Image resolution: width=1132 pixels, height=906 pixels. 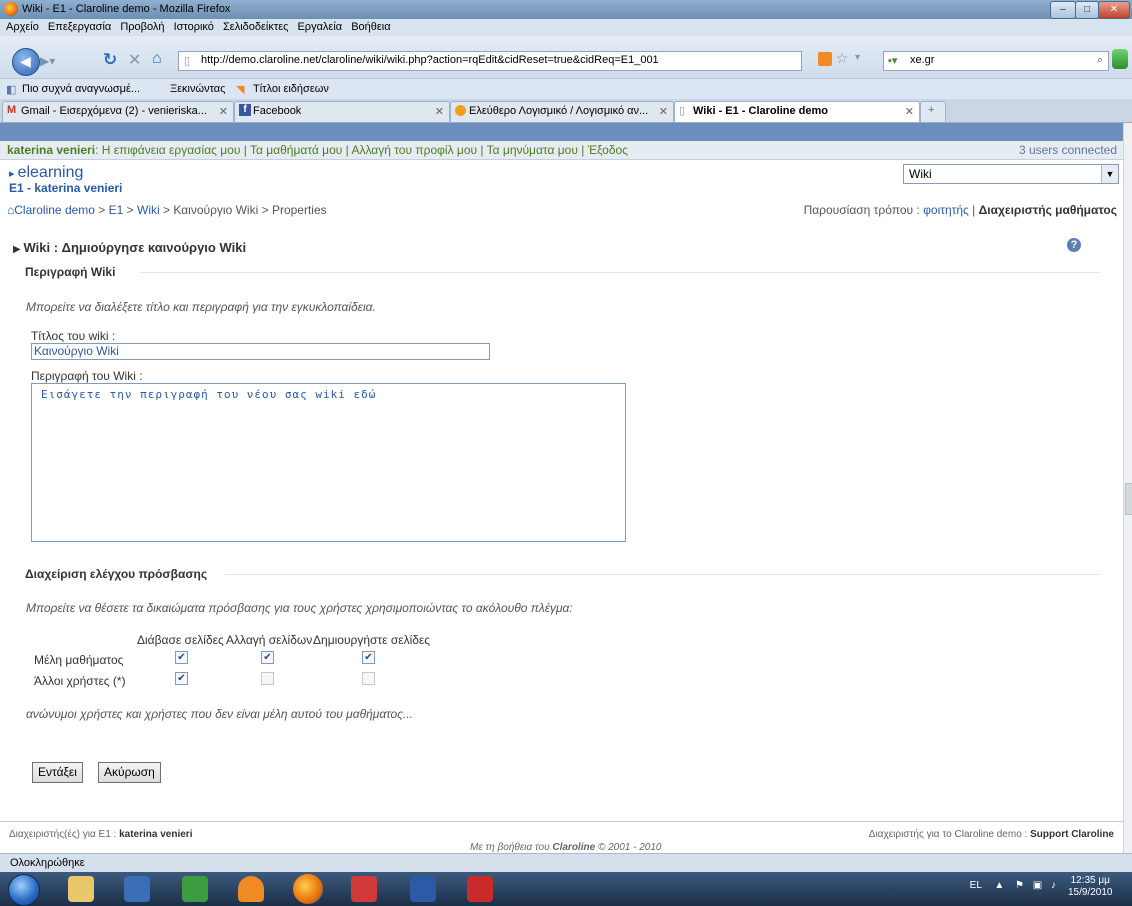 What do you see at coordinates (50, 172) in the screenshot?
I see `site-name-text: elearning` at bounding box center [50, 172].